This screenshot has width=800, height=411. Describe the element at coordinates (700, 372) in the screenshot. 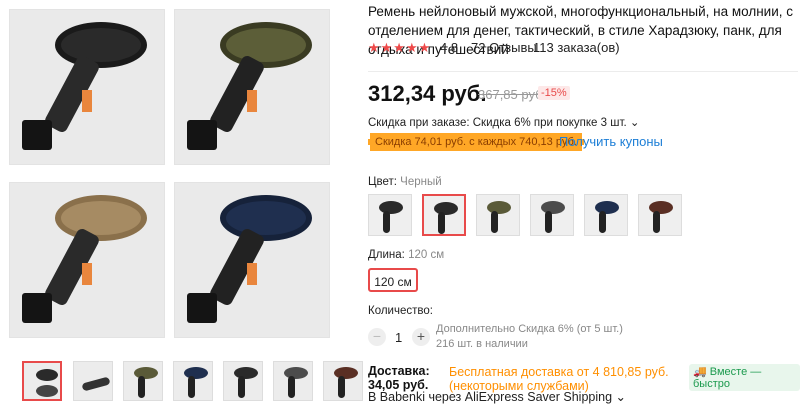

I see `truck-icon: 🚚` at that location.